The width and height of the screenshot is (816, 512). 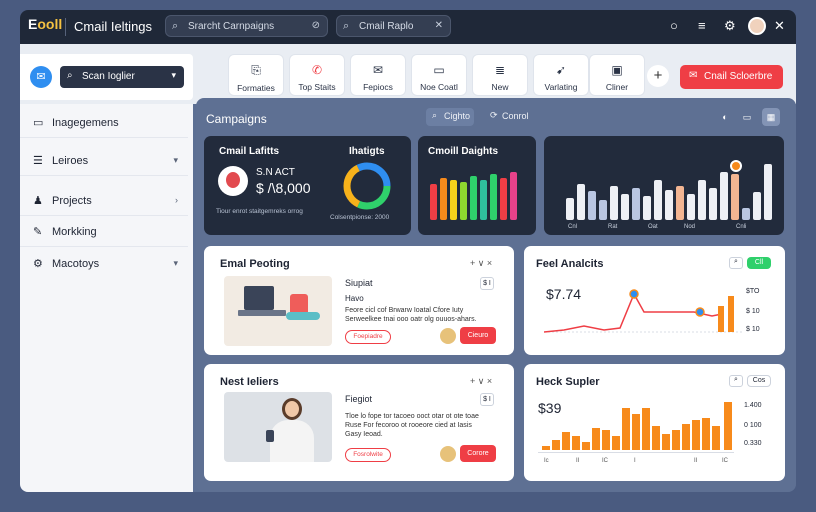 What do you see at coordinates (378, 87) in the screenshot?
I see `tile-label: Fepiocs` at bounding box center [378, 87].